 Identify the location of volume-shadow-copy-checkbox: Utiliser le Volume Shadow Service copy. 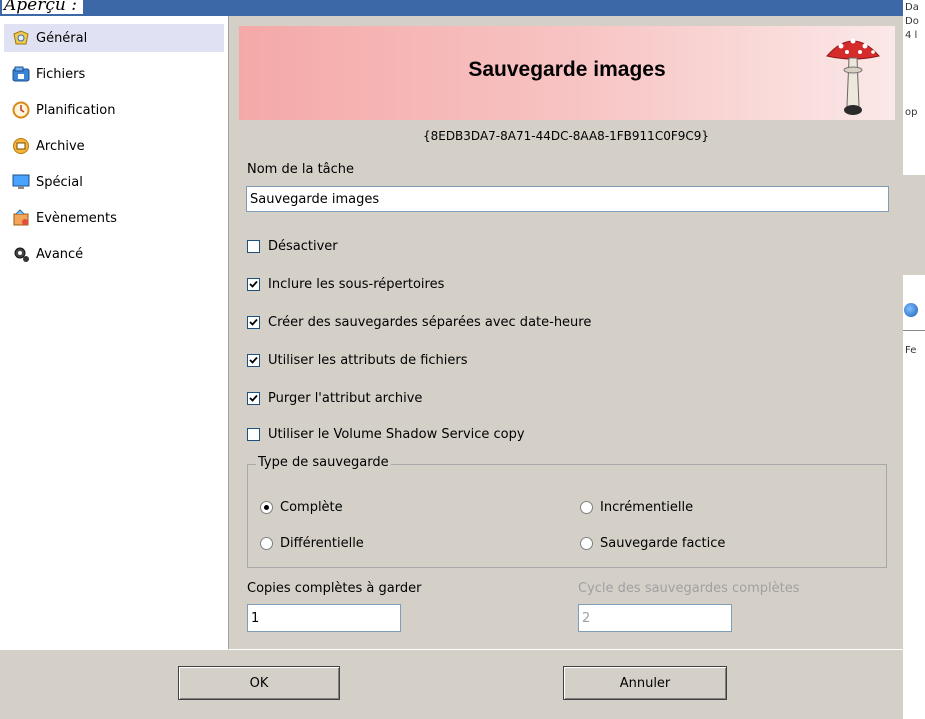
(386, 434).